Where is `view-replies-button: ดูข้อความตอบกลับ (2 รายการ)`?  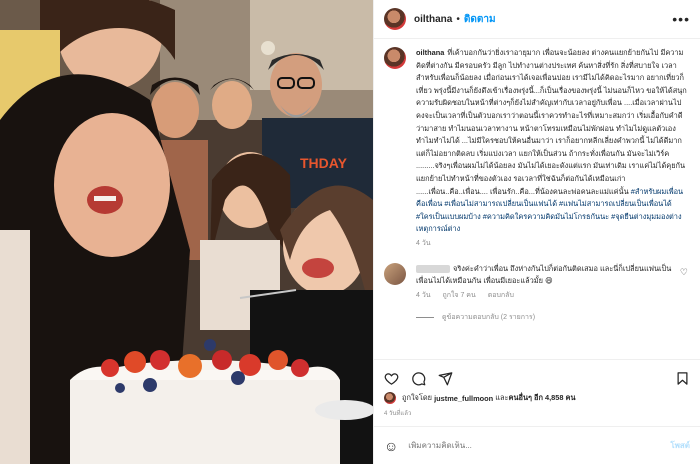 view-replies-button: ดูข้อความตอบกลับ (2 รายการ) is located at coordinates (553, 317).